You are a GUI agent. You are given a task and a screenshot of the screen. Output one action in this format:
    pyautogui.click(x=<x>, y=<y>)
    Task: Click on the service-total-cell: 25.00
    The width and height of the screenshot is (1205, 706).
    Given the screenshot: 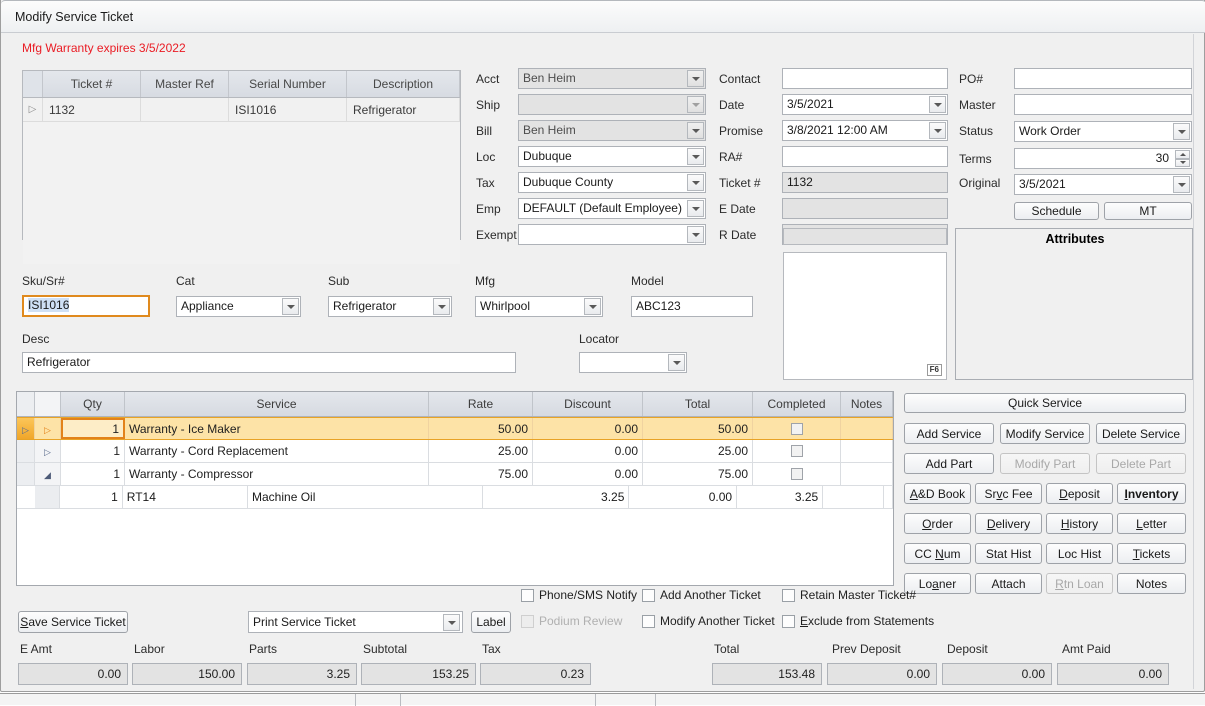 What is the action you would take?
    pyautogui.click(x=698, y=451)
    